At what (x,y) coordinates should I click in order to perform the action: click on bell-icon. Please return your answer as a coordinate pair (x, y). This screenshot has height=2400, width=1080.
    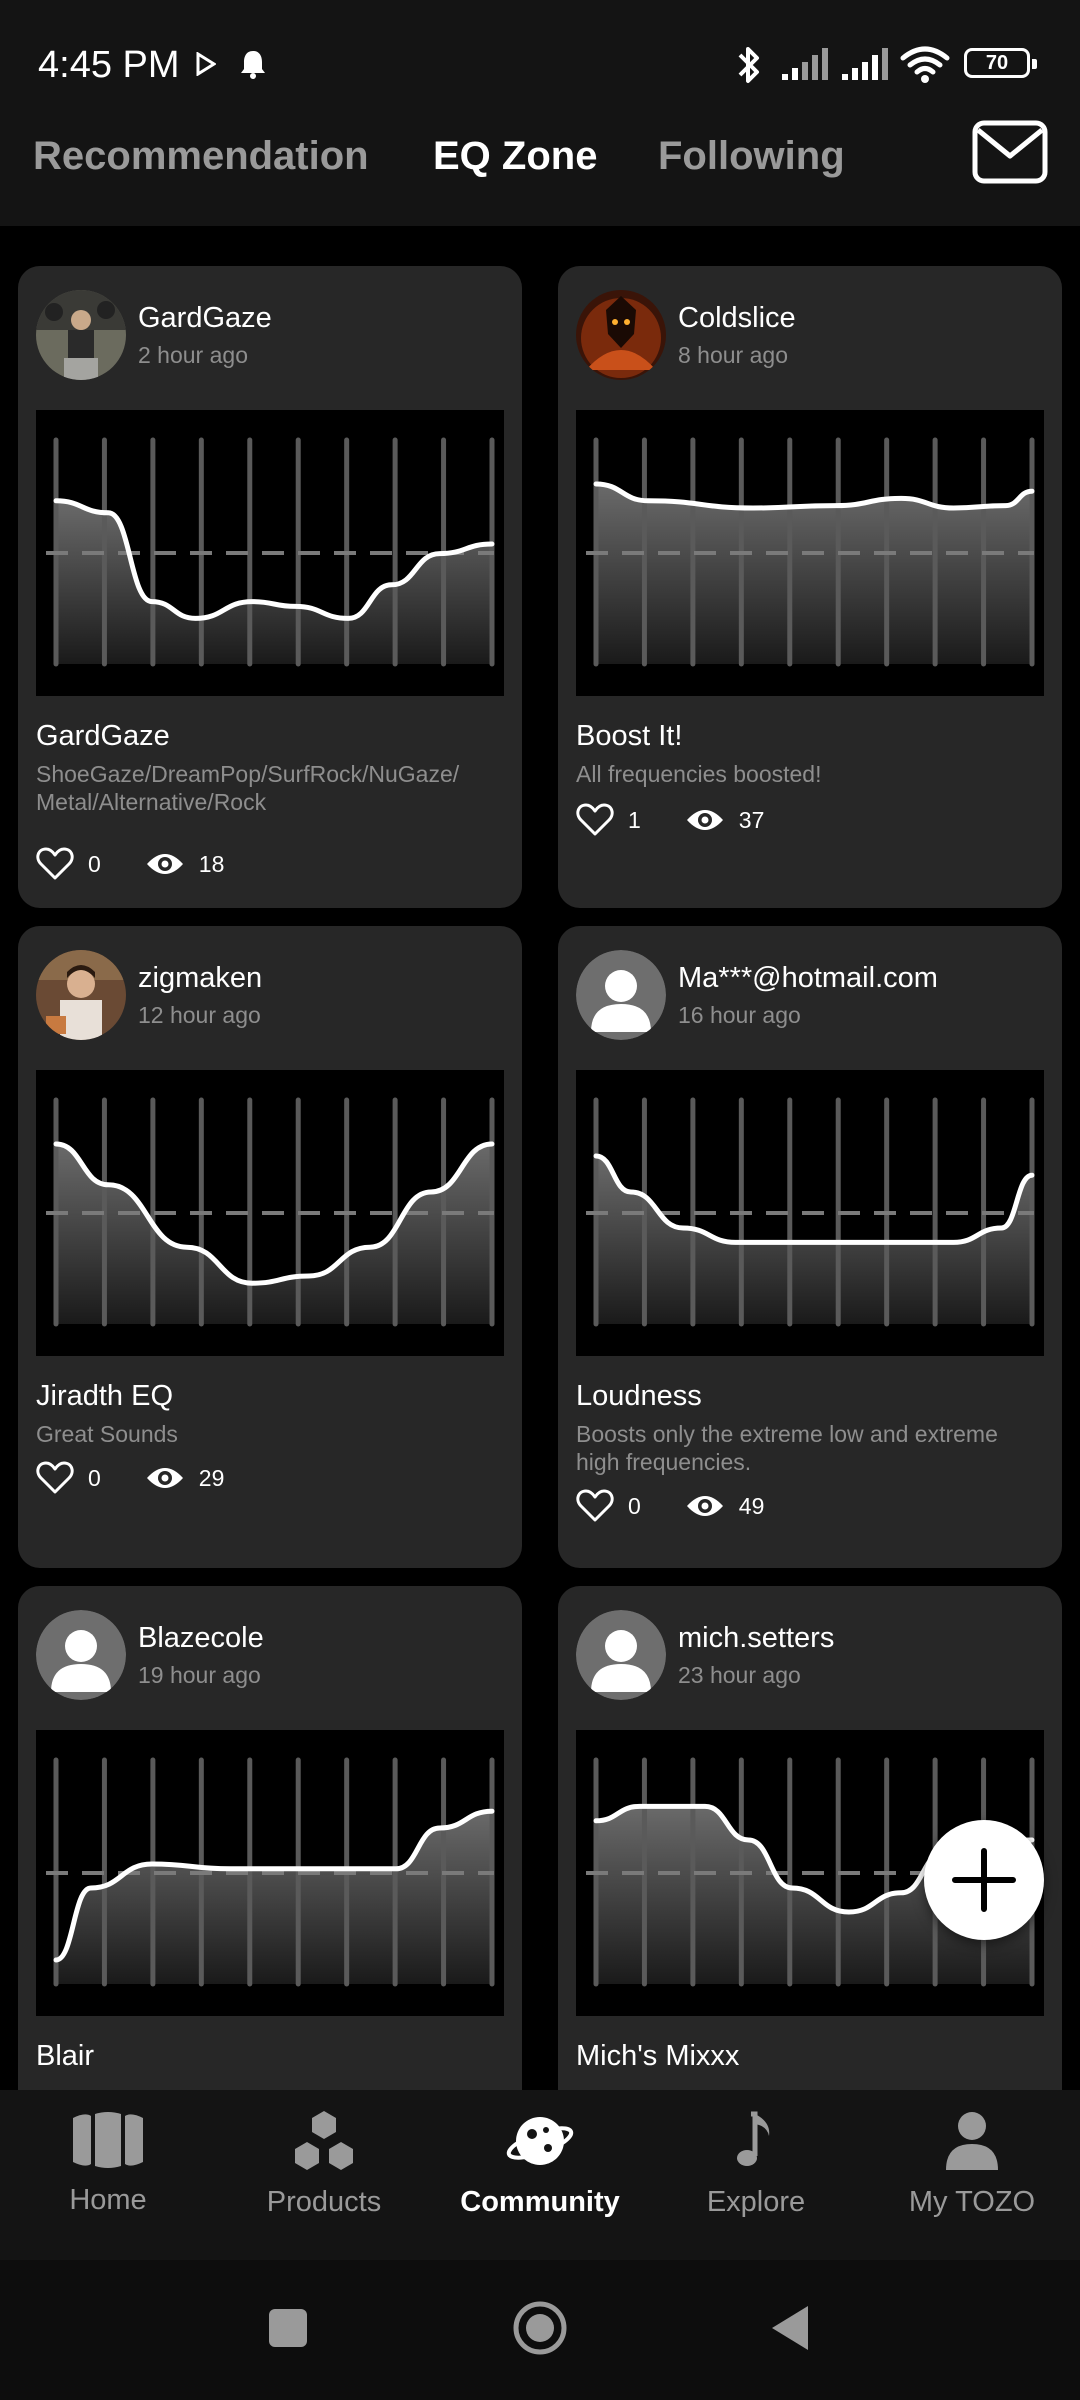
    Looking at the image, I should click on (253, 65).